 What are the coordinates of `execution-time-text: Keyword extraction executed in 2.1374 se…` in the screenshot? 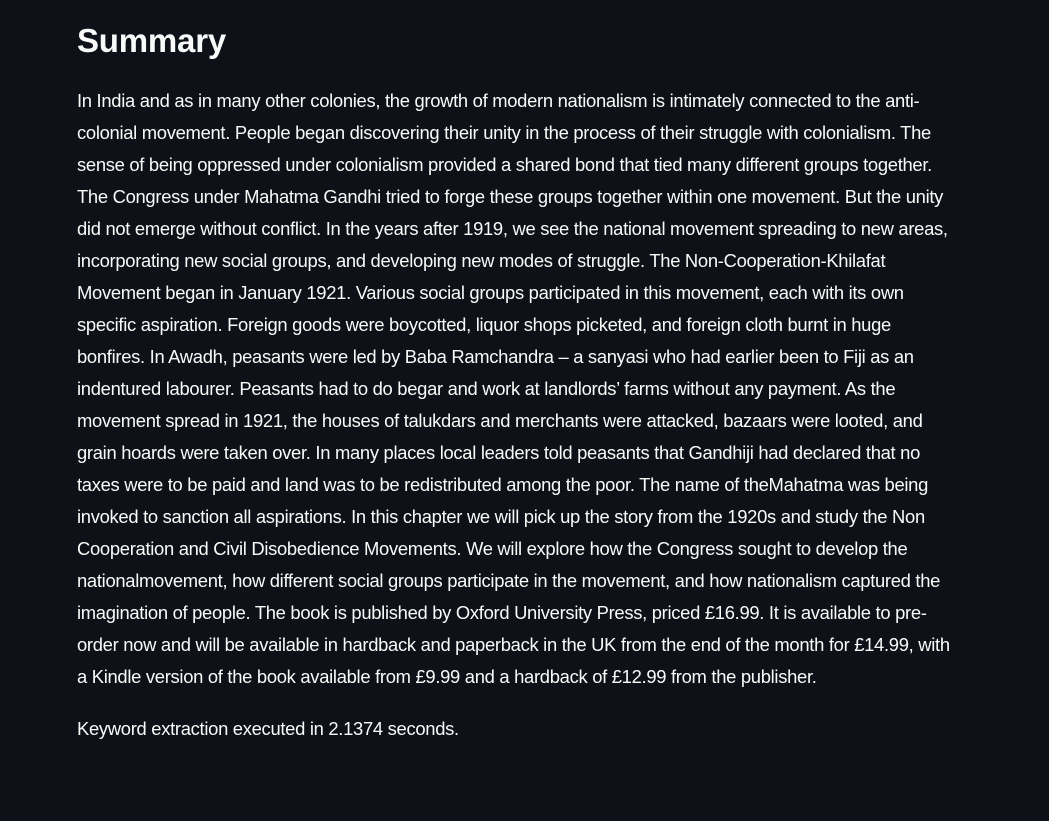 It's located at (268, 728).